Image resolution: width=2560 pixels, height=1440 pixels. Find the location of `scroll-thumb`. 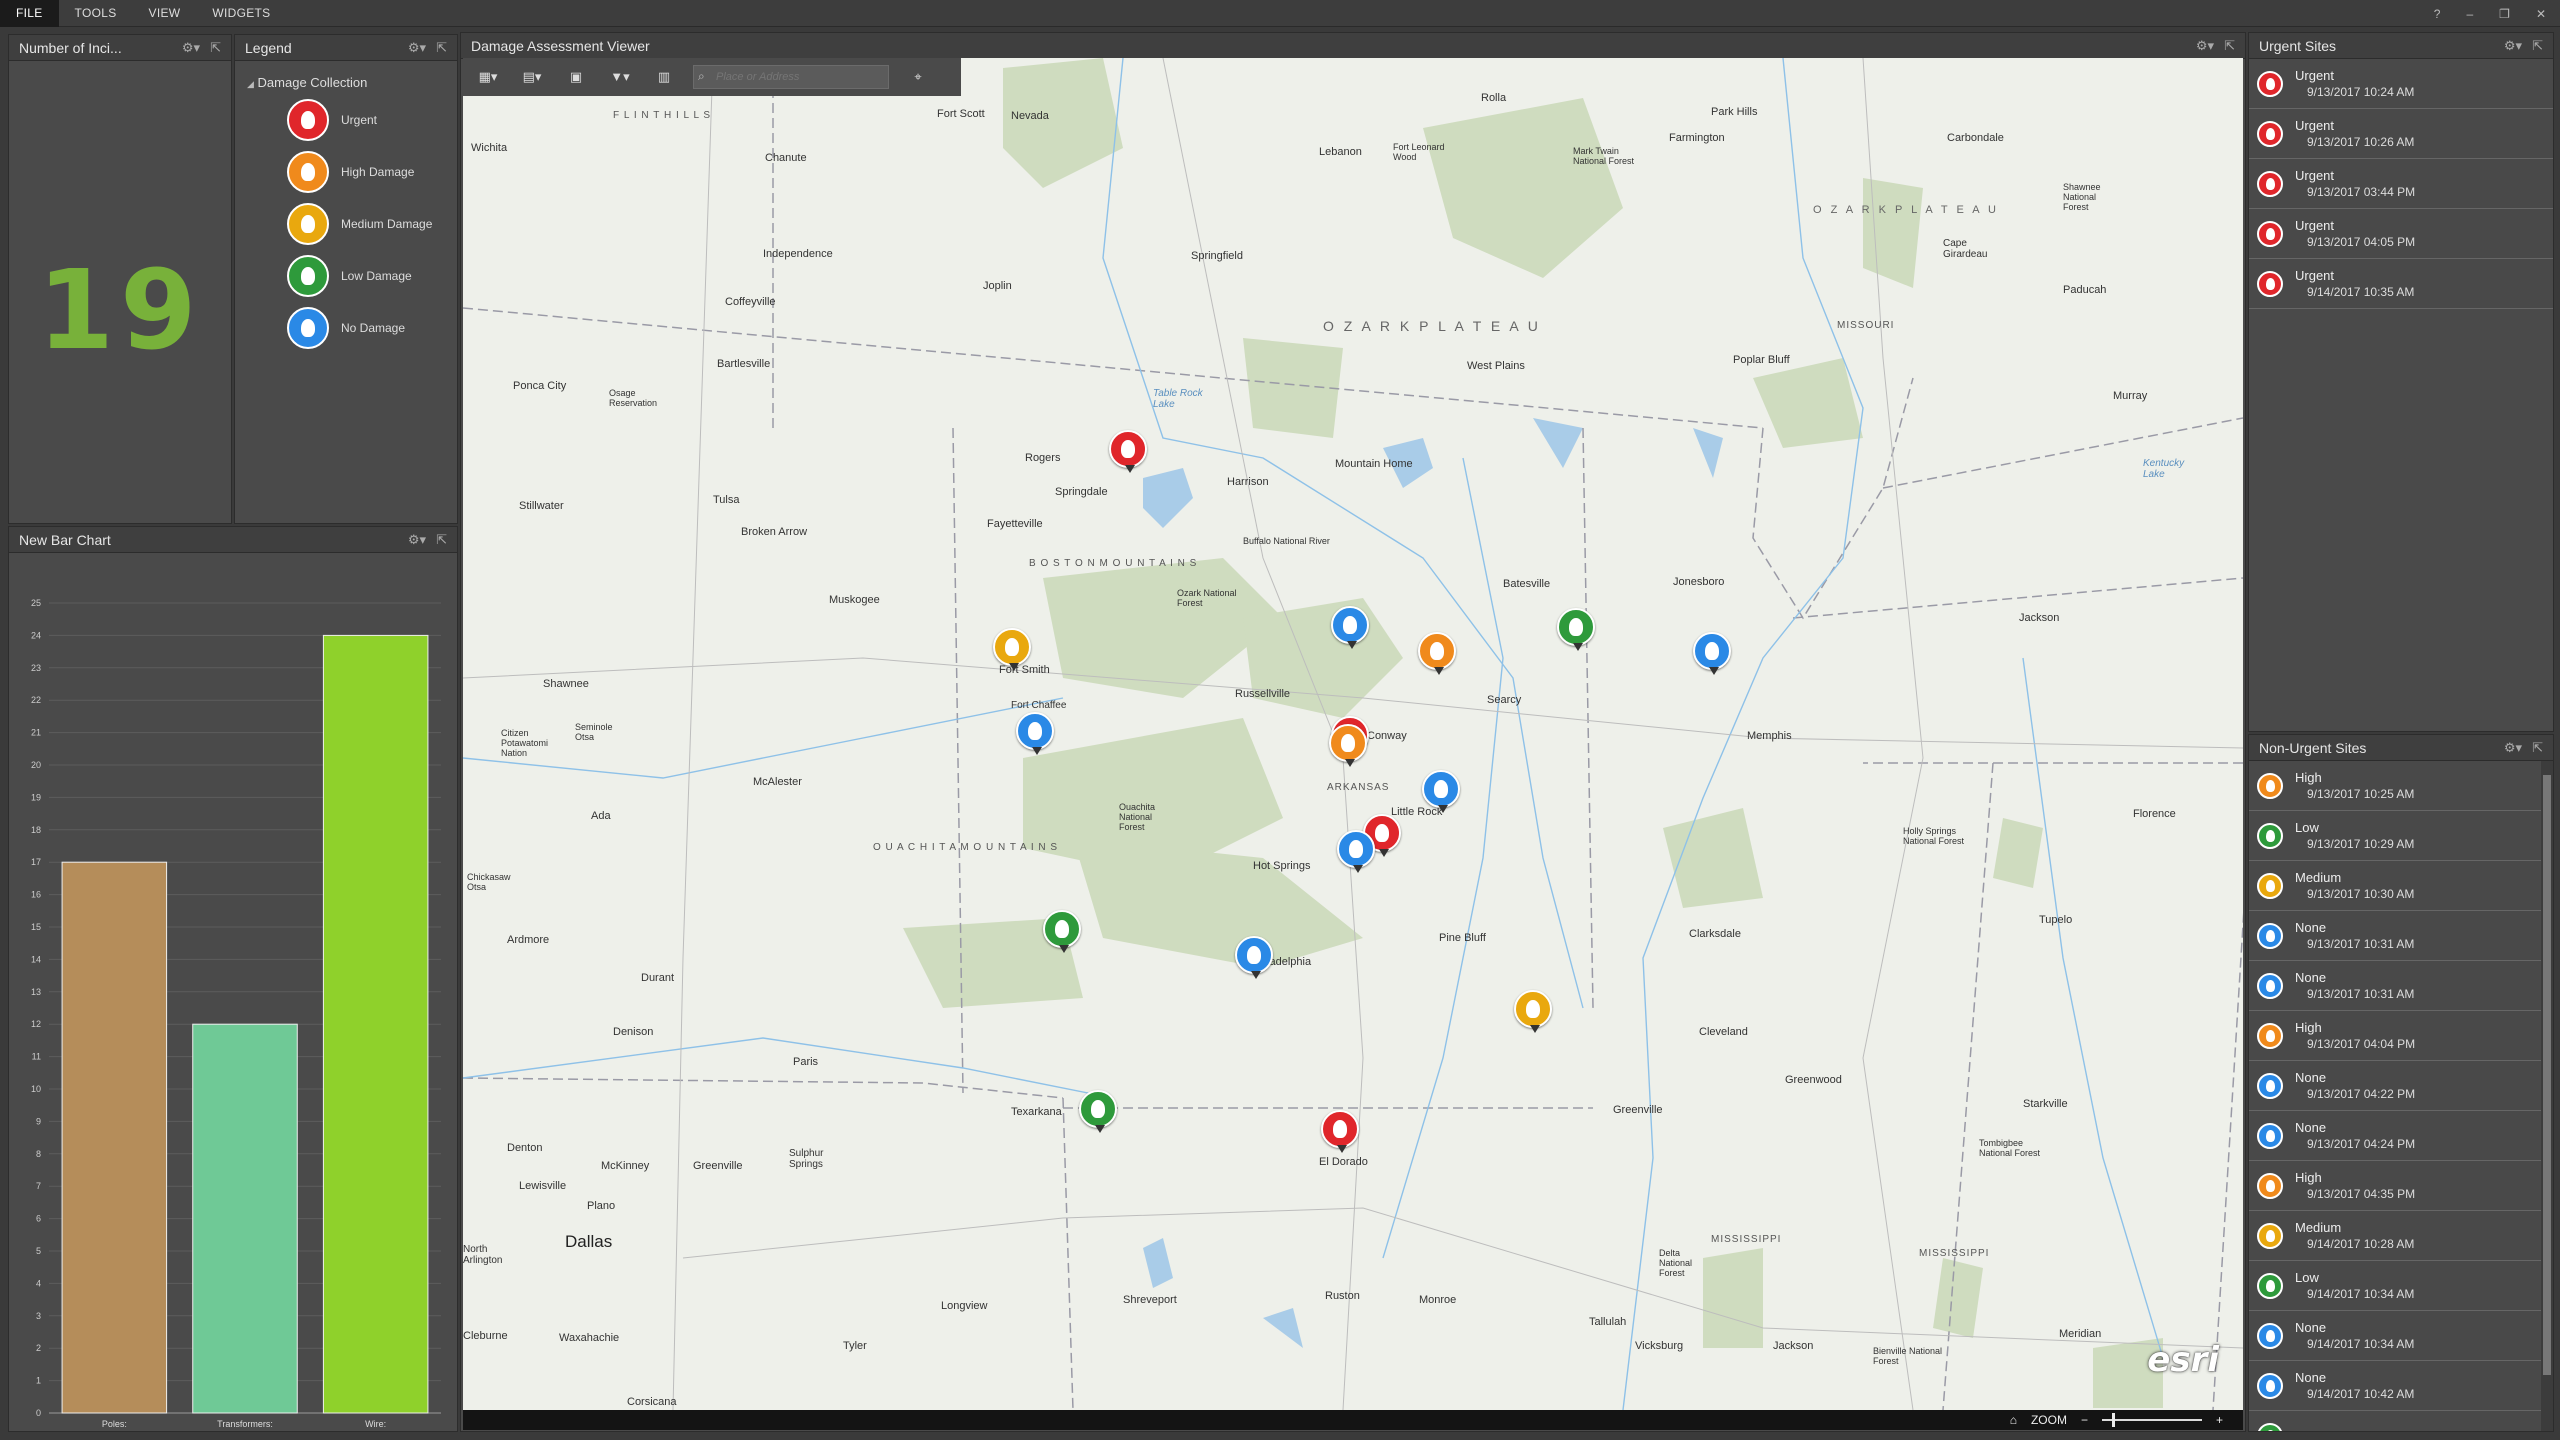

scroll-thumb is located at coordinates (2547, 1075).